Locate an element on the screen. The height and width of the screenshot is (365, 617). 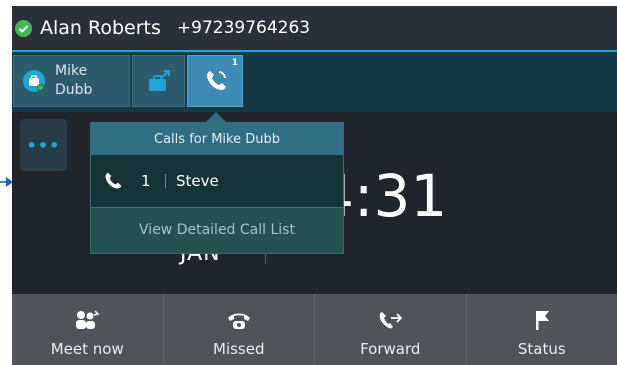
active-calls-line-key: 1 is located at coordinates (215, 81).